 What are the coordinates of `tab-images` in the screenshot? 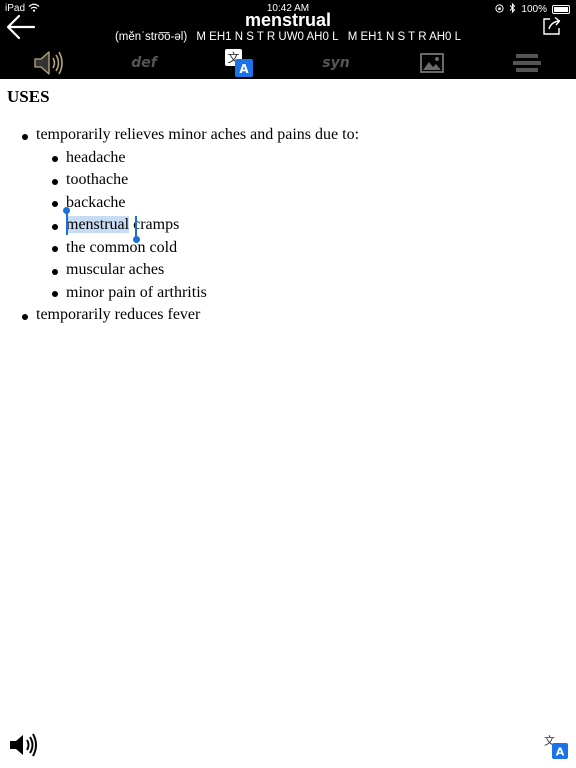 It's located at (432, 63).